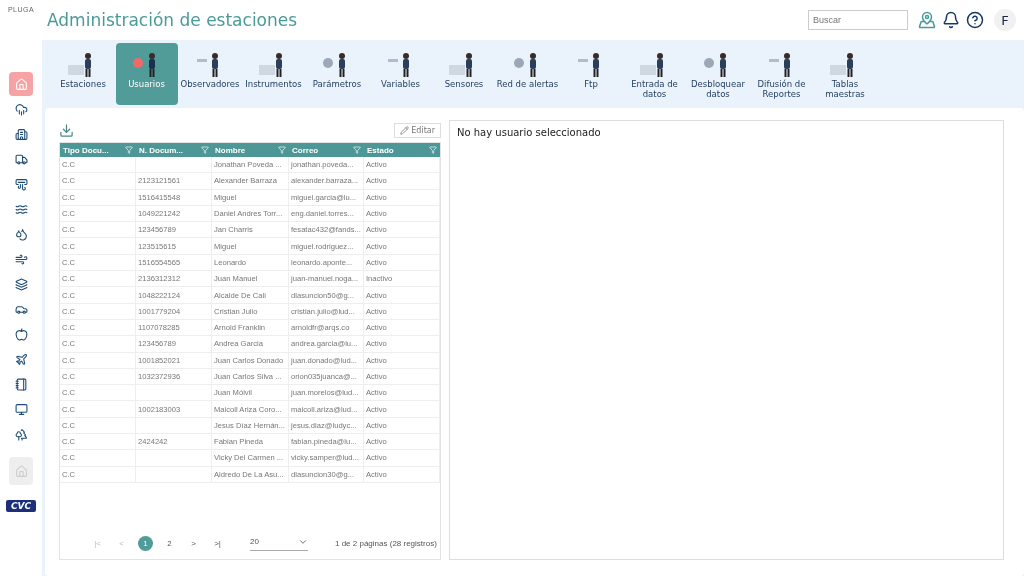  Describe the element at coordinates (927, 20) in the screenshot. I see `map-icon` at that location.